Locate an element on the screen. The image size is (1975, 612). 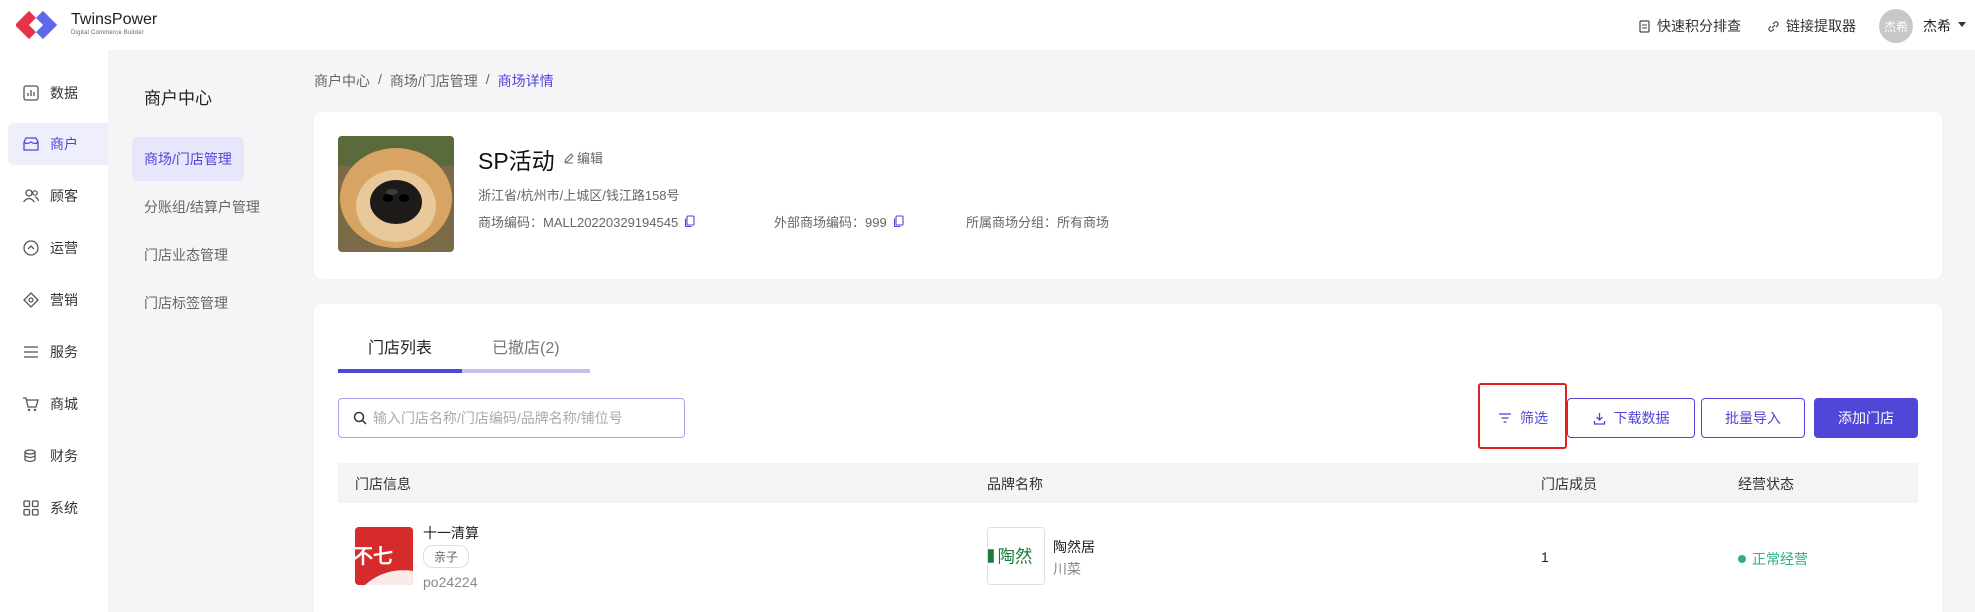
quick-points-check-link: 快速积分排查 is located at coordinates (1689, 26).